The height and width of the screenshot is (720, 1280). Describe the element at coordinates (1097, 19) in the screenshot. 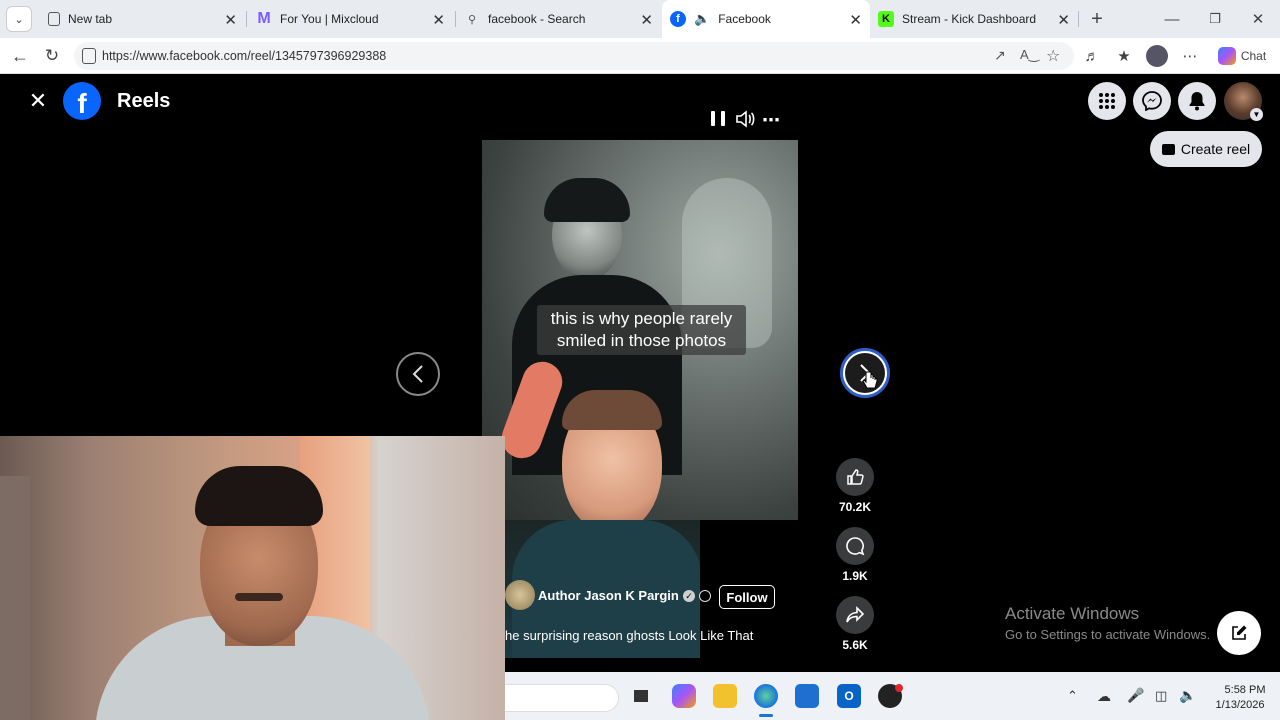

I see `new-tab-icon: +` at that location.